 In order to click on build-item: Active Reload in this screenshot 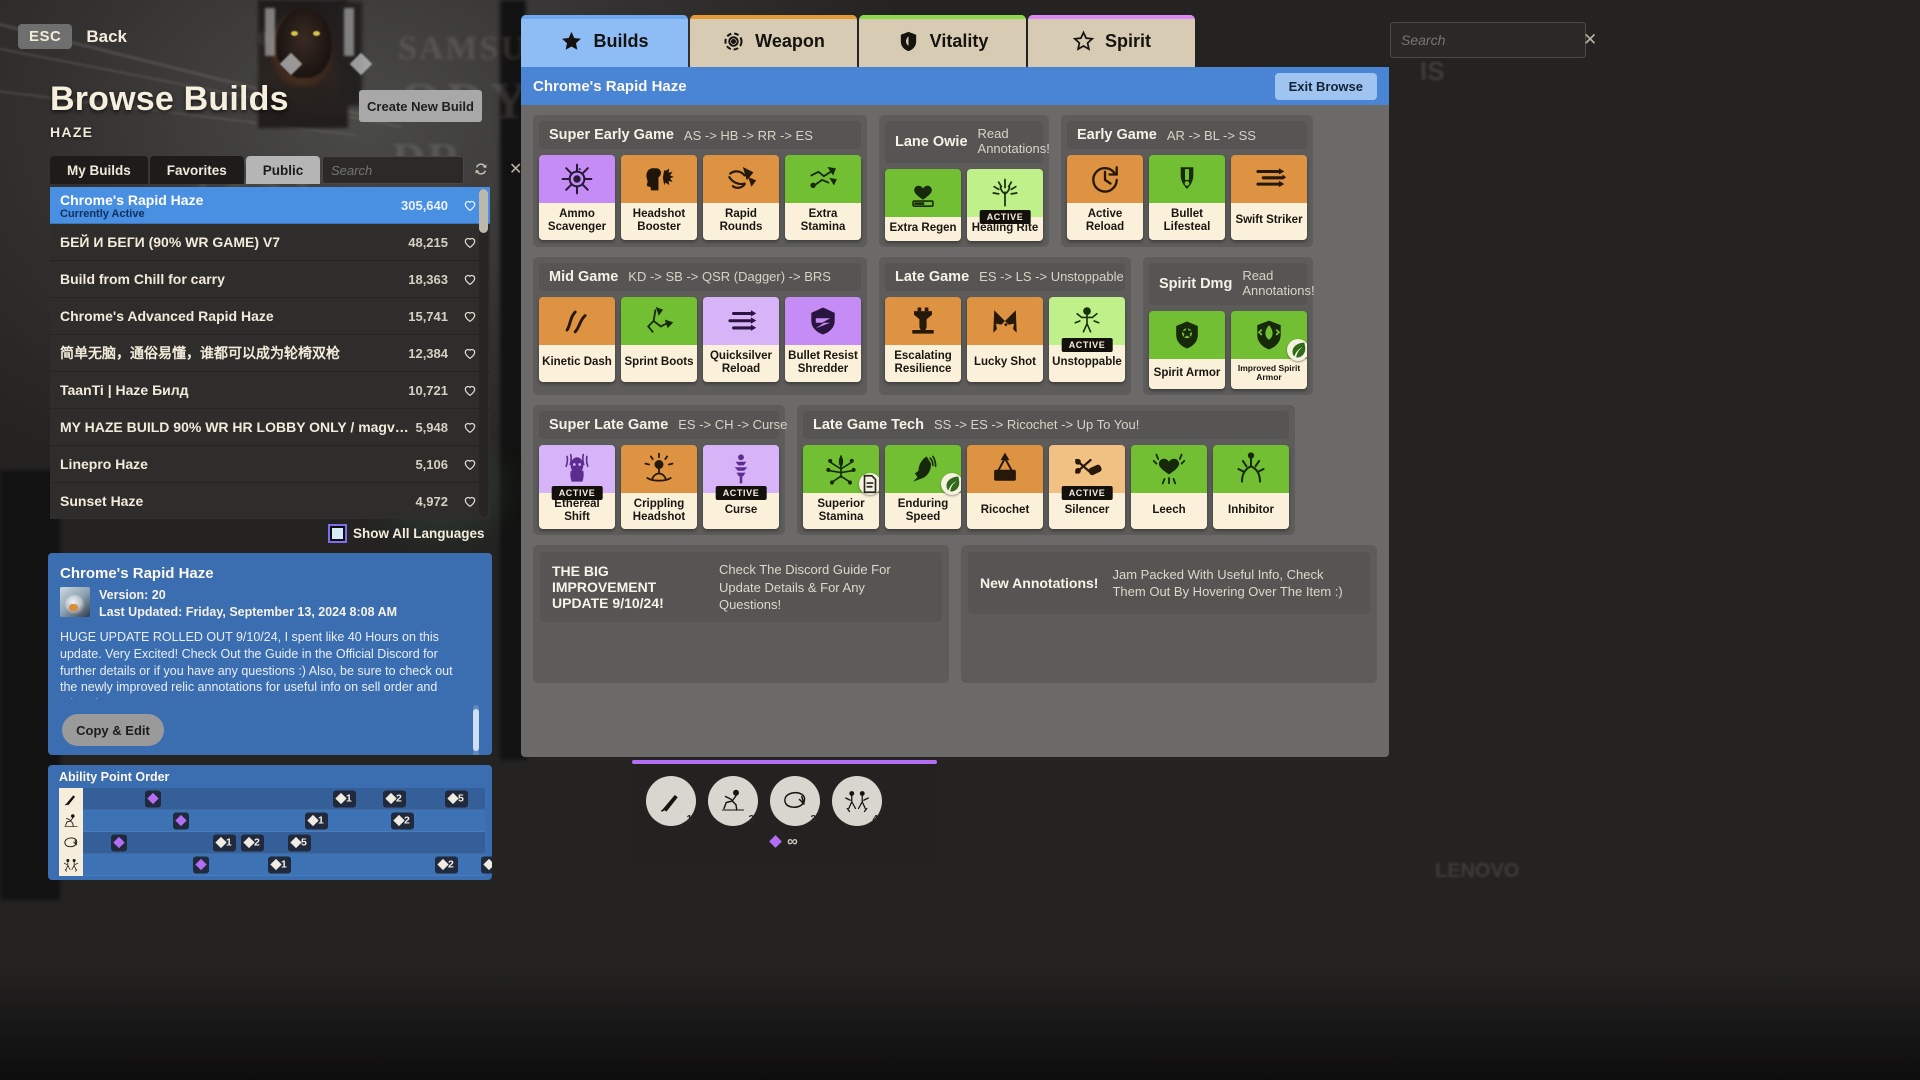, I will do `click(1105, 197)`.